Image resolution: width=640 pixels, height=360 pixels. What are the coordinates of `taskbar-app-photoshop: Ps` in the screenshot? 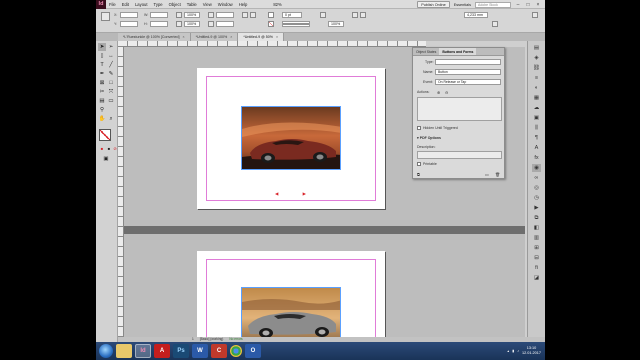 It's located at (181, 351).